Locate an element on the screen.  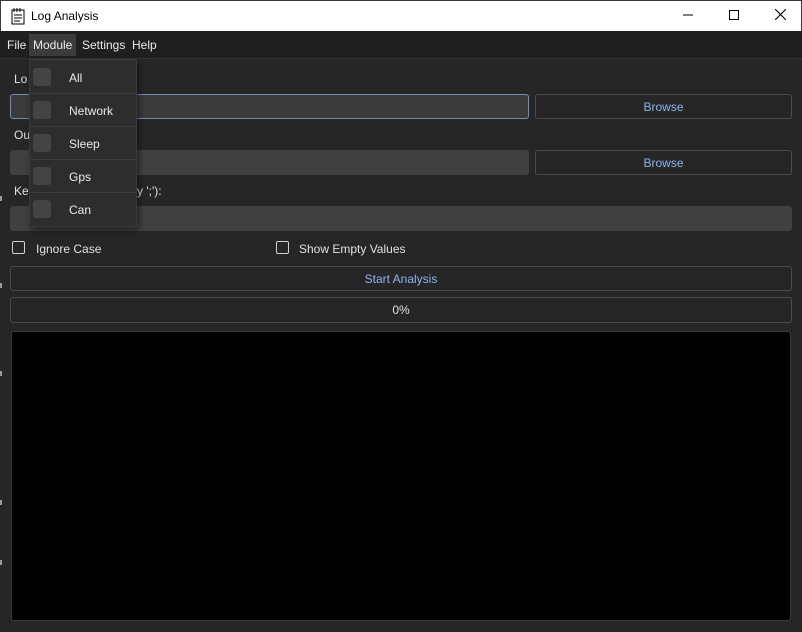
title-bar: Log Analysis is located at coordinates (401, 15).